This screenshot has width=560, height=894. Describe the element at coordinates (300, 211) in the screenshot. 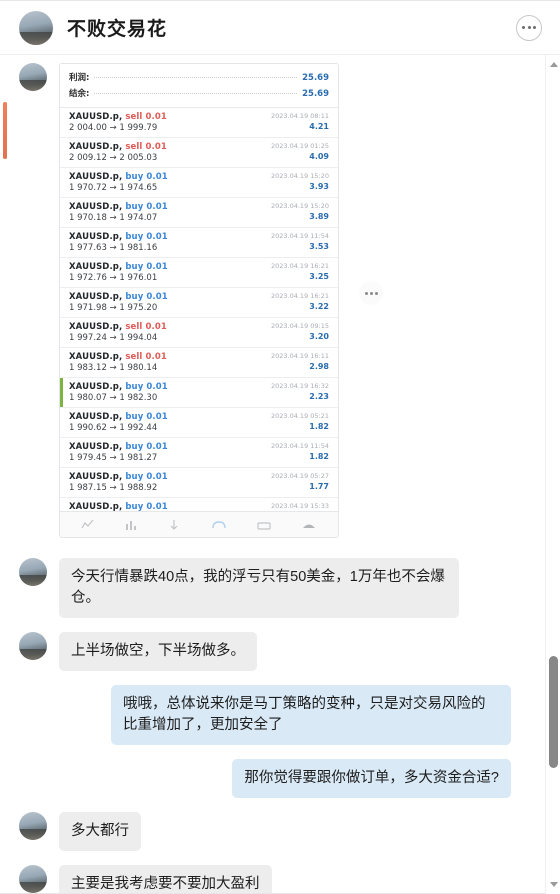

I see `deal-meta: 2023.04.19 15:20 3.89` at that location.